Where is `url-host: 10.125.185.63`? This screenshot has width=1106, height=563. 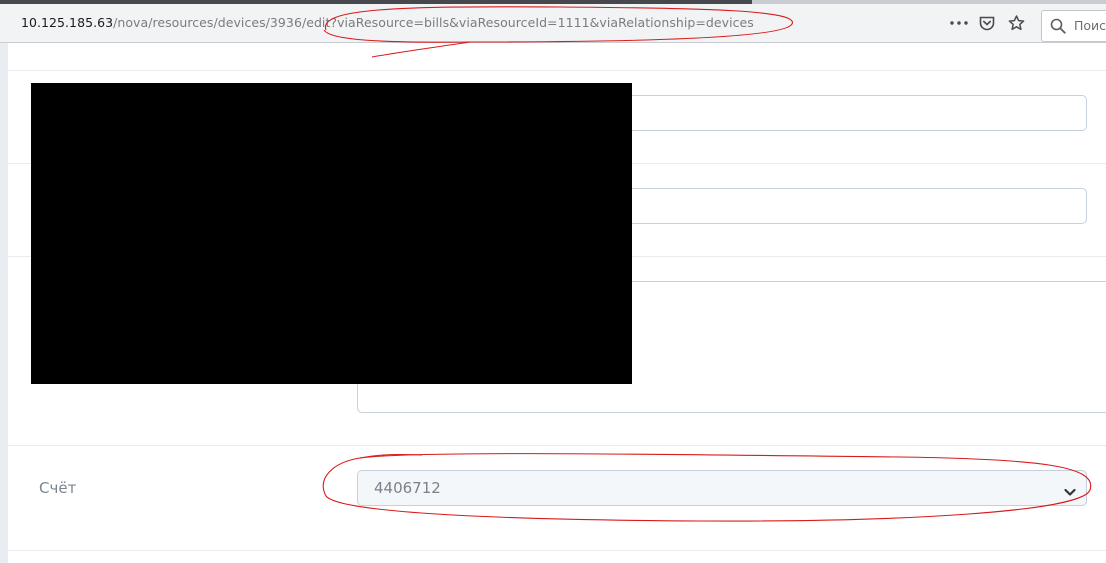
url-host: 10.125.185.63 is located at coordinates (67, 22).